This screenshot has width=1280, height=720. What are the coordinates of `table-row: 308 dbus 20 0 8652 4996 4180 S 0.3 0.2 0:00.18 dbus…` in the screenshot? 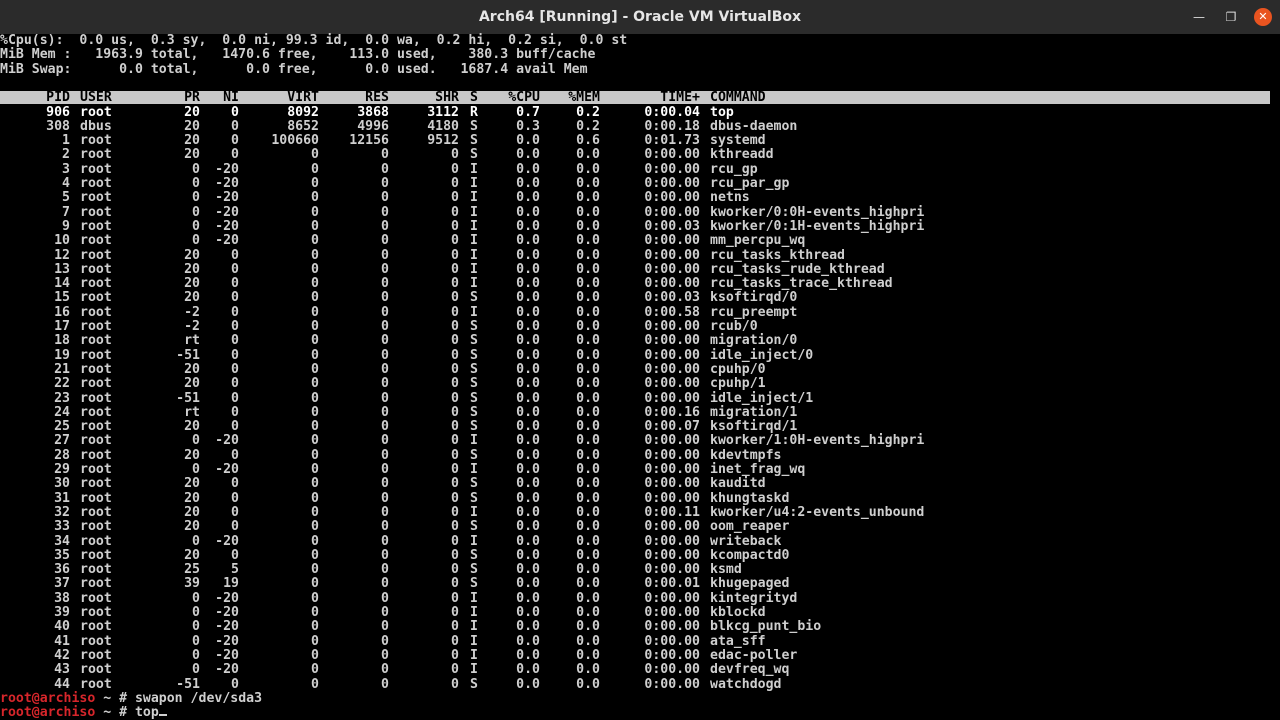 It's located at (635, 126).